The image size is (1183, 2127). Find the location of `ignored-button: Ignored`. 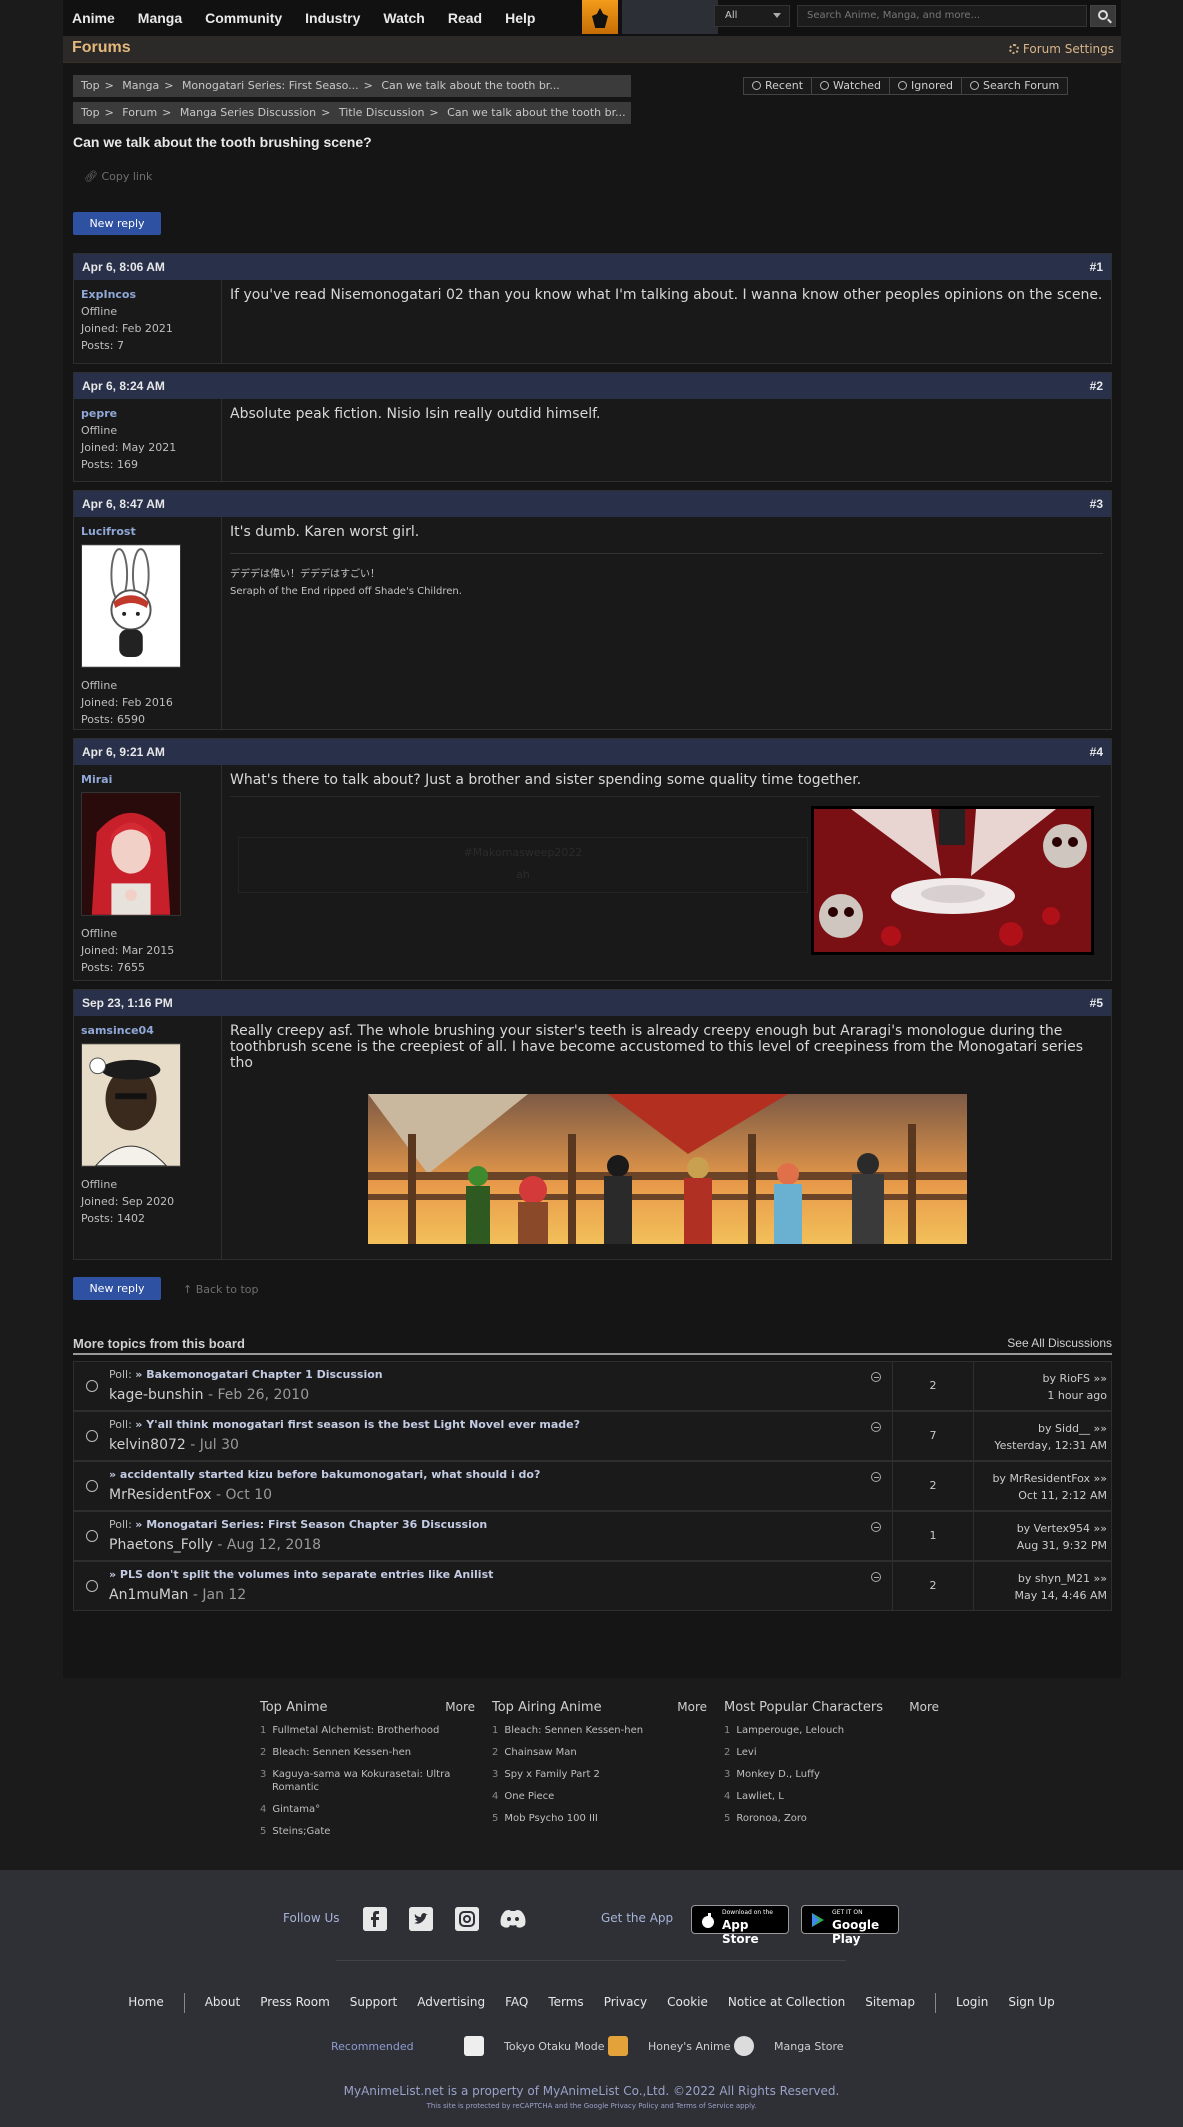

ignored-button: Ignored is located at coordinates (925, 86).